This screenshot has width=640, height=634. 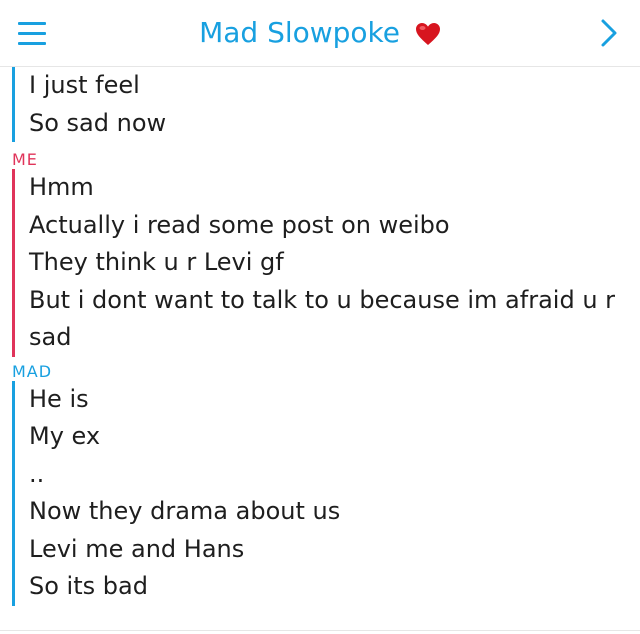 What do you see at coordinates (427, 34) in the screenshot?
I see `heart-icon` at bounding box center [427, 34].